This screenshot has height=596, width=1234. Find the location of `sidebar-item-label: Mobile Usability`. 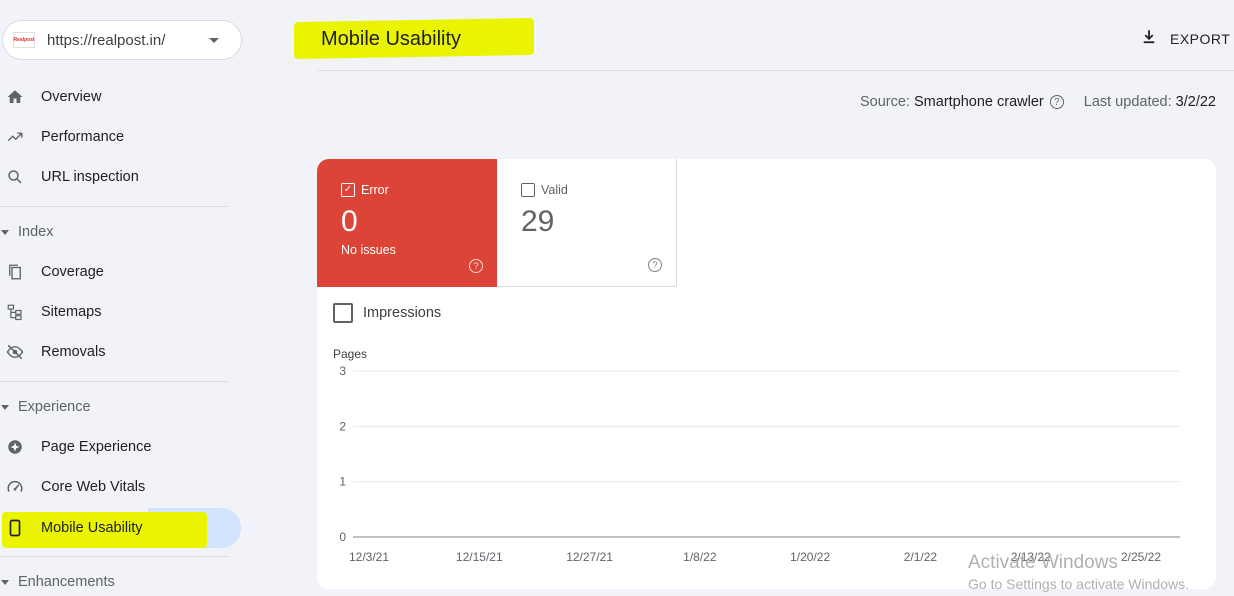

sidebar-item-label: Mobile Usability is located at coordinates (92, 528).